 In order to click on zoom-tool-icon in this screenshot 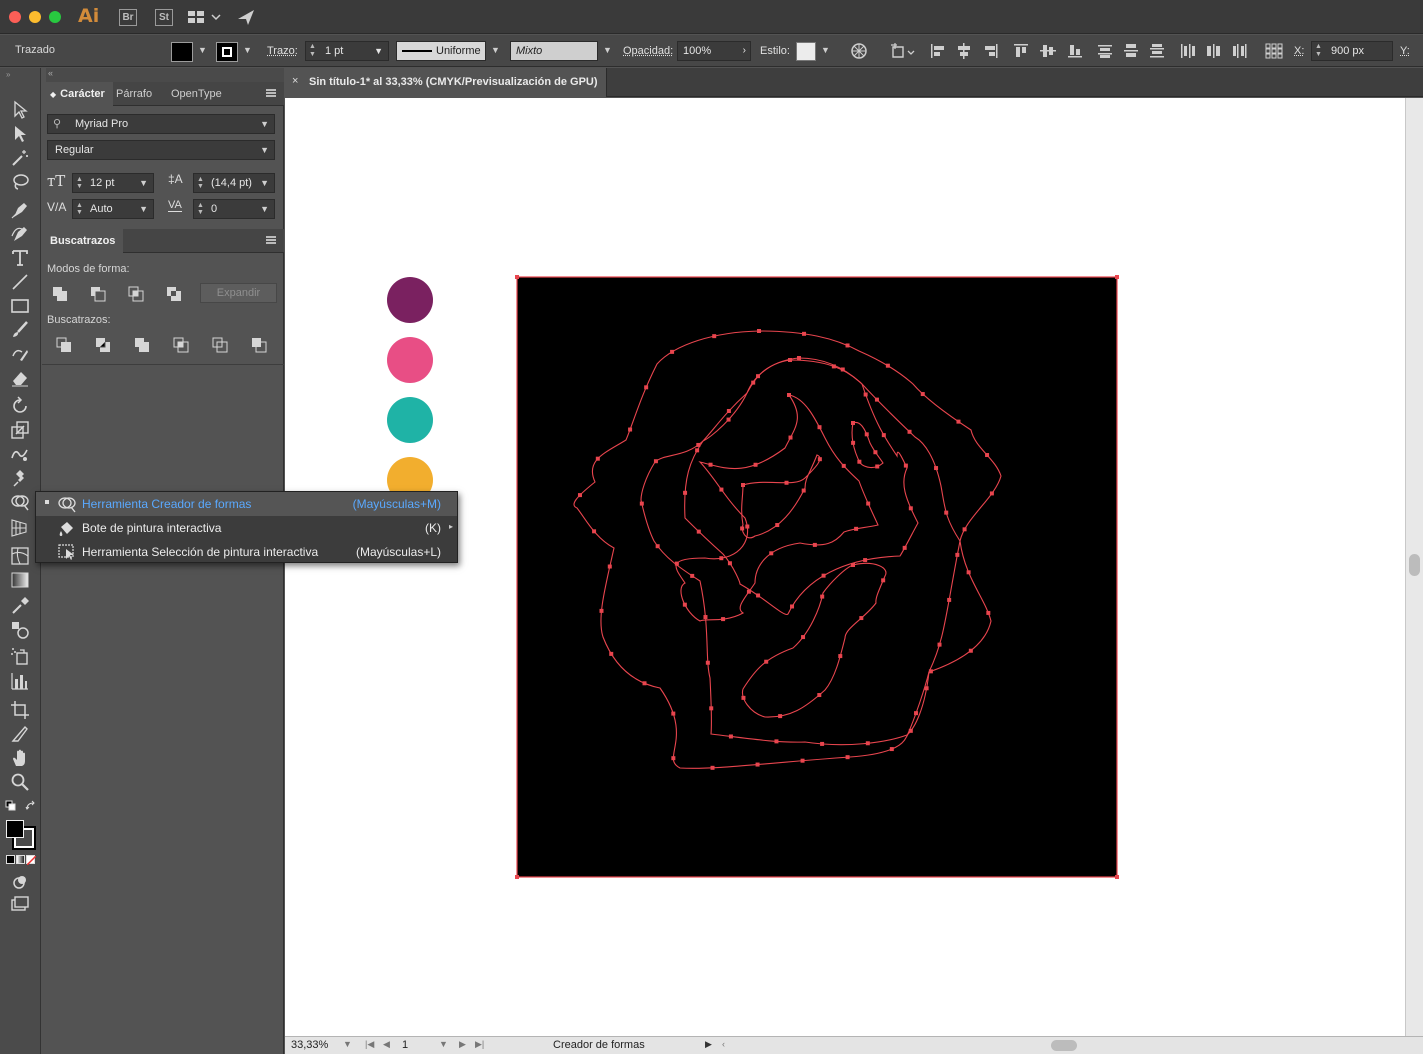, I will do `click(20, 782)`.